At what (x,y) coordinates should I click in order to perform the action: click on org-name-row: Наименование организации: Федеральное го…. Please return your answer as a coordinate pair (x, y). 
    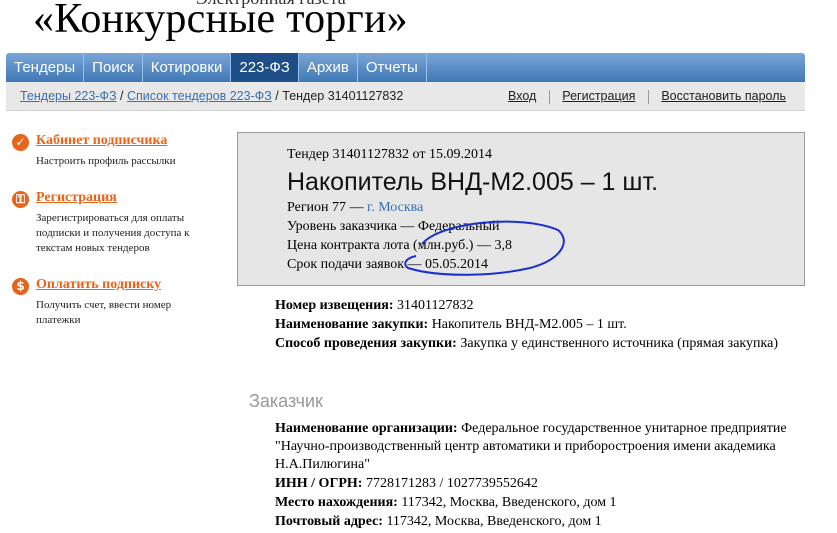
    Looking at the image, I should click on (535, 447).